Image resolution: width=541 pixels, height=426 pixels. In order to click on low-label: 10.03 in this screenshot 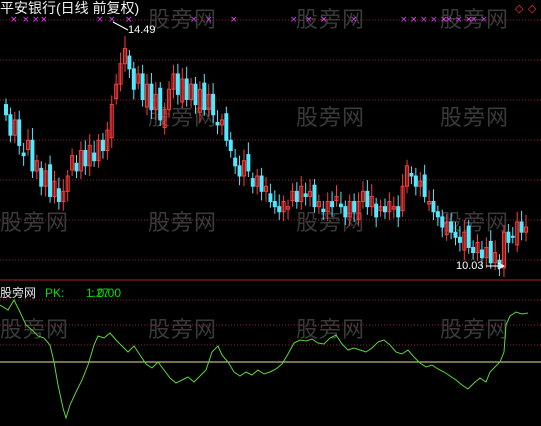, I will do `click(470, 266)`.